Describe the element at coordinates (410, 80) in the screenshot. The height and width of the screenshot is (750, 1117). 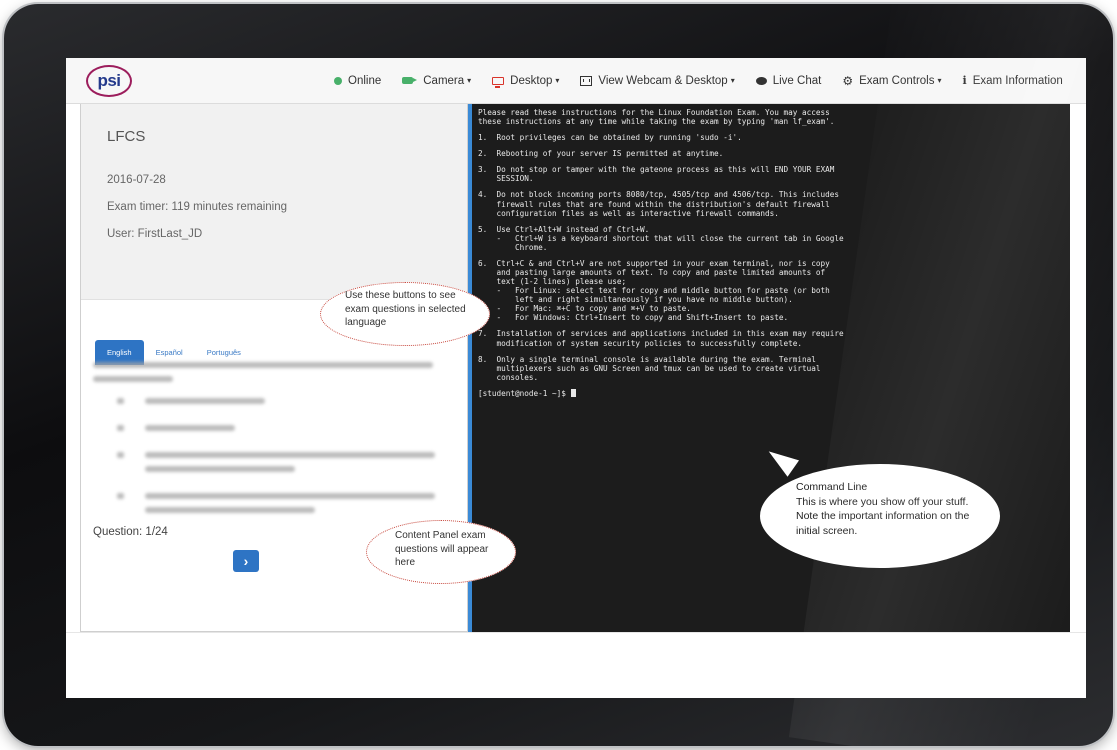
I see `camera-icon` at that location.